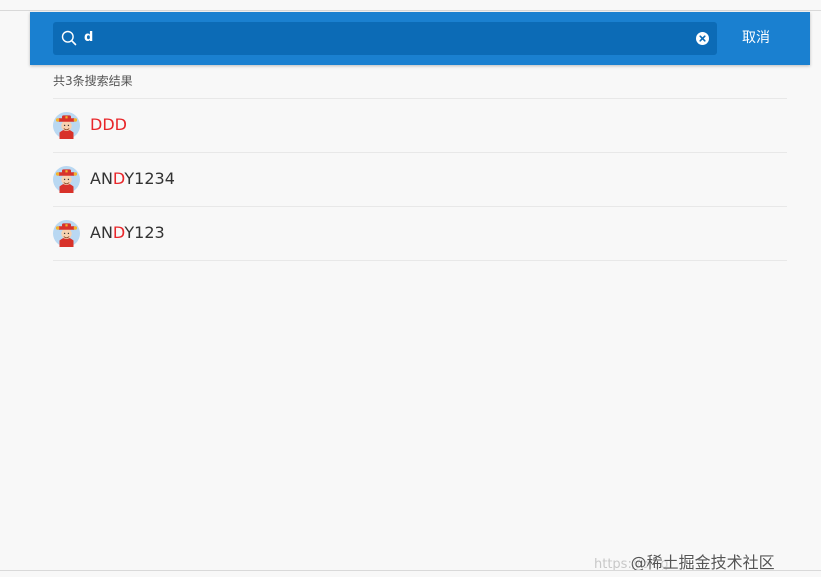 The width and height of the screenshot is (821, 577). I want to click on bottom-divider, so click(410, 570).